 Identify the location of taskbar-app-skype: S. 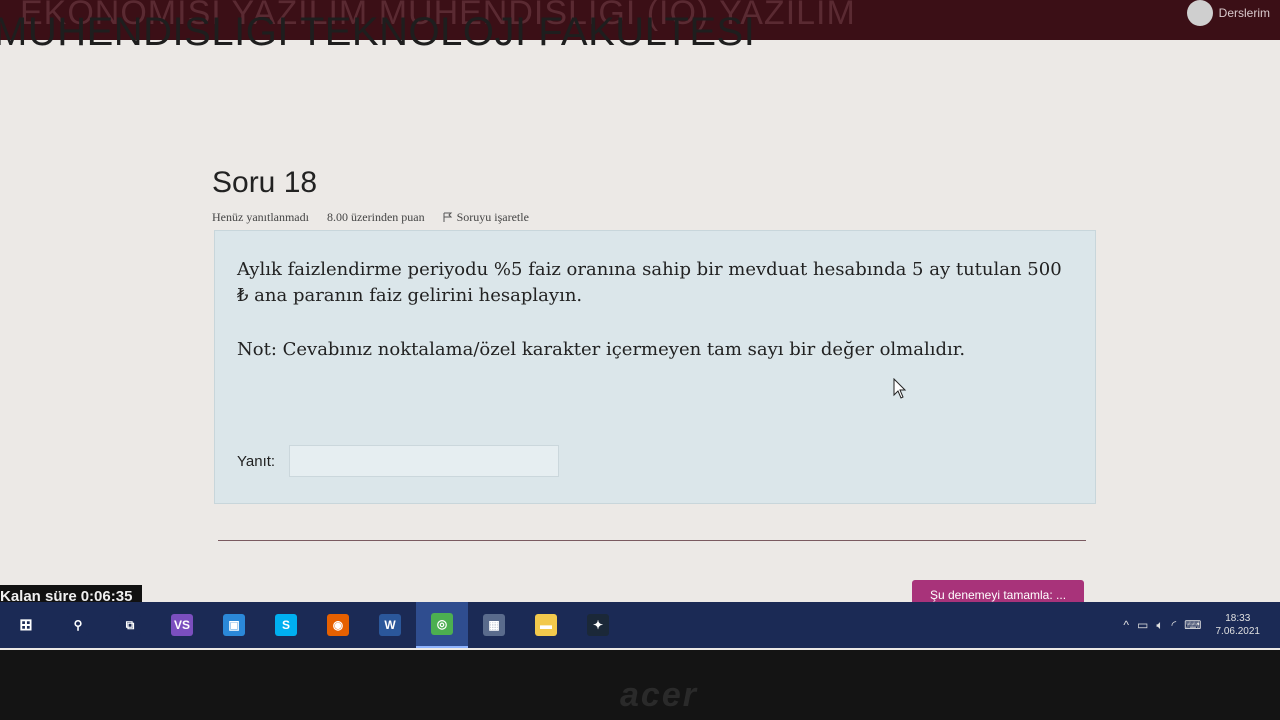
(286, 625).